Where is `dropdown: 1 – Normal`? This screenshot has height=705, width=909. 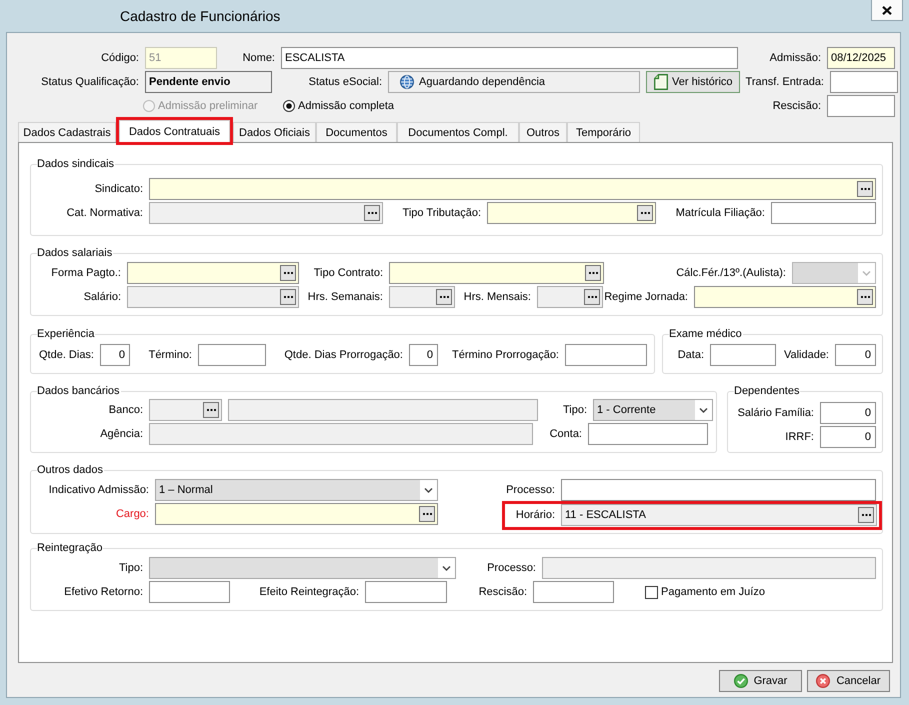 dropdown: 1 – Normal is located at coordinates (296, 490).